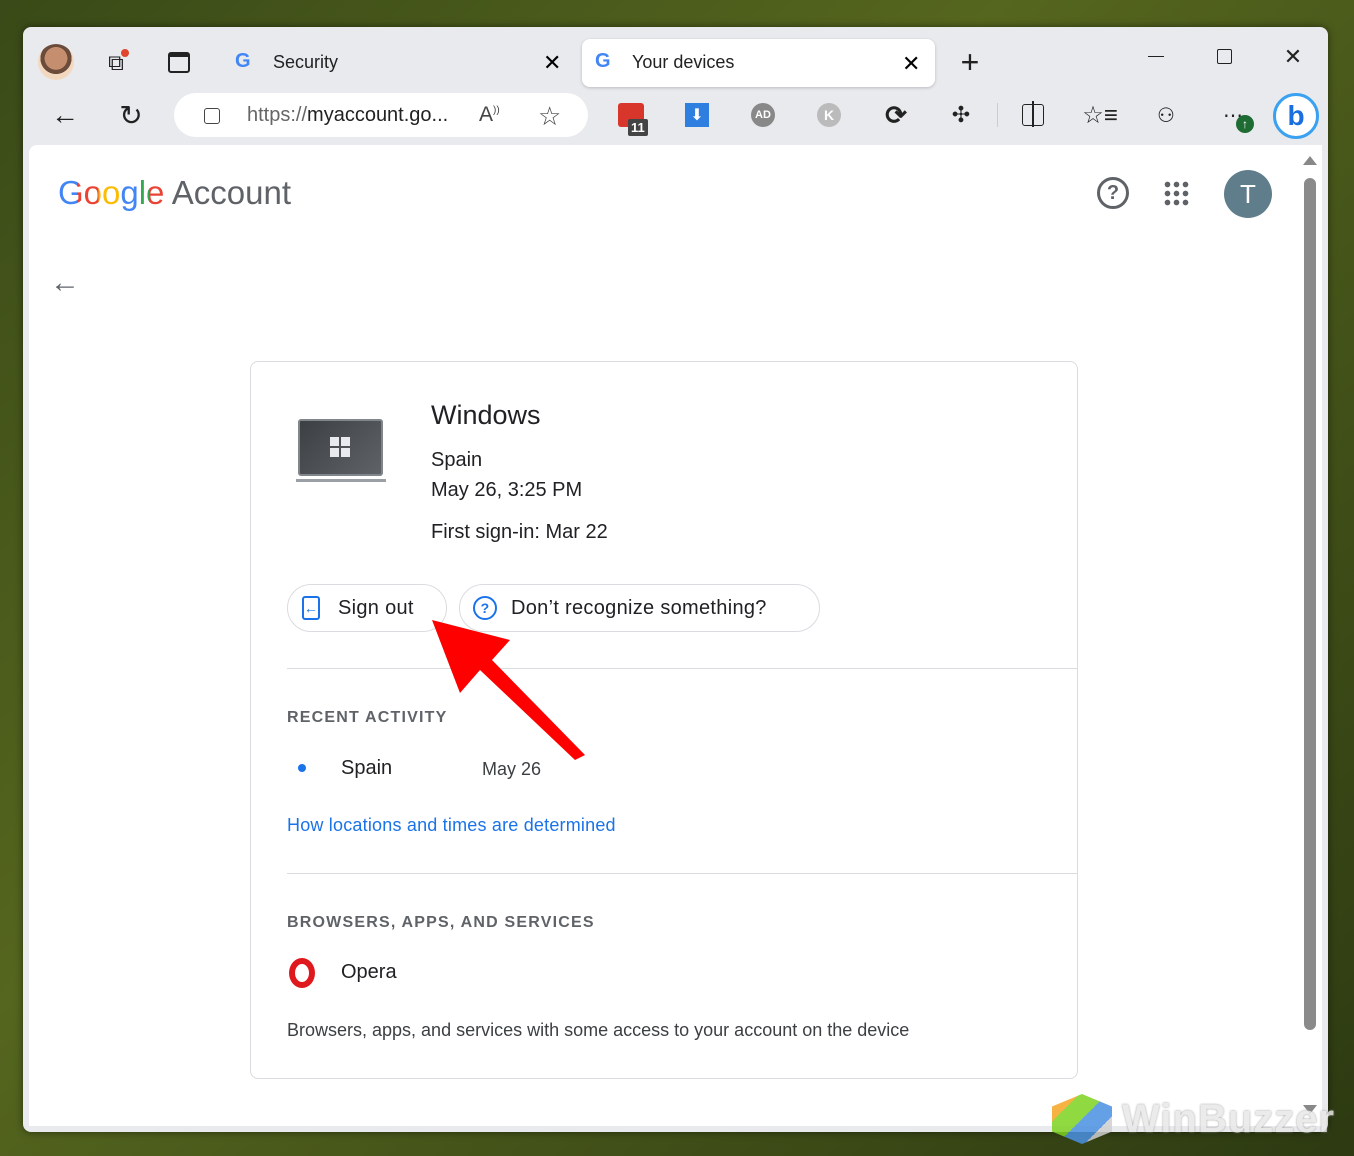 The image size is (1354, 1156). Describe the element at coordinates (376, 607) in the screenshot. I see `sign-out-label: Sign out` at that location.